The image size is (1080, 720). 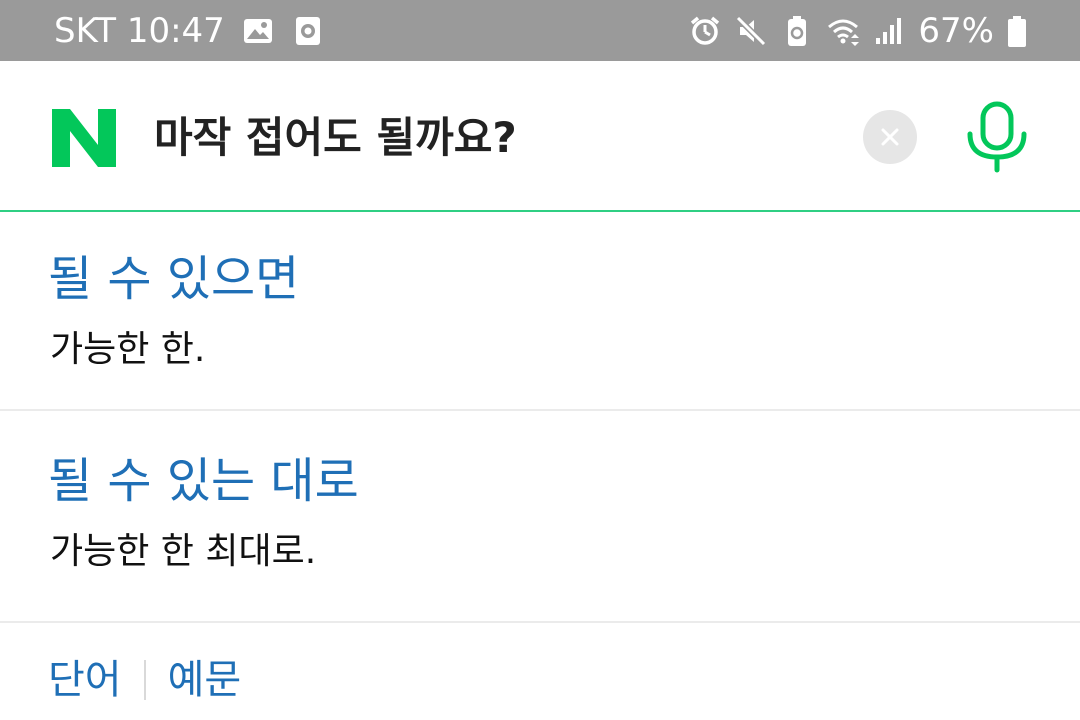 What do you see at coordinates (843, 31) in the screenshot?
I see `wifi-icon` at bounding box center [843, 31].